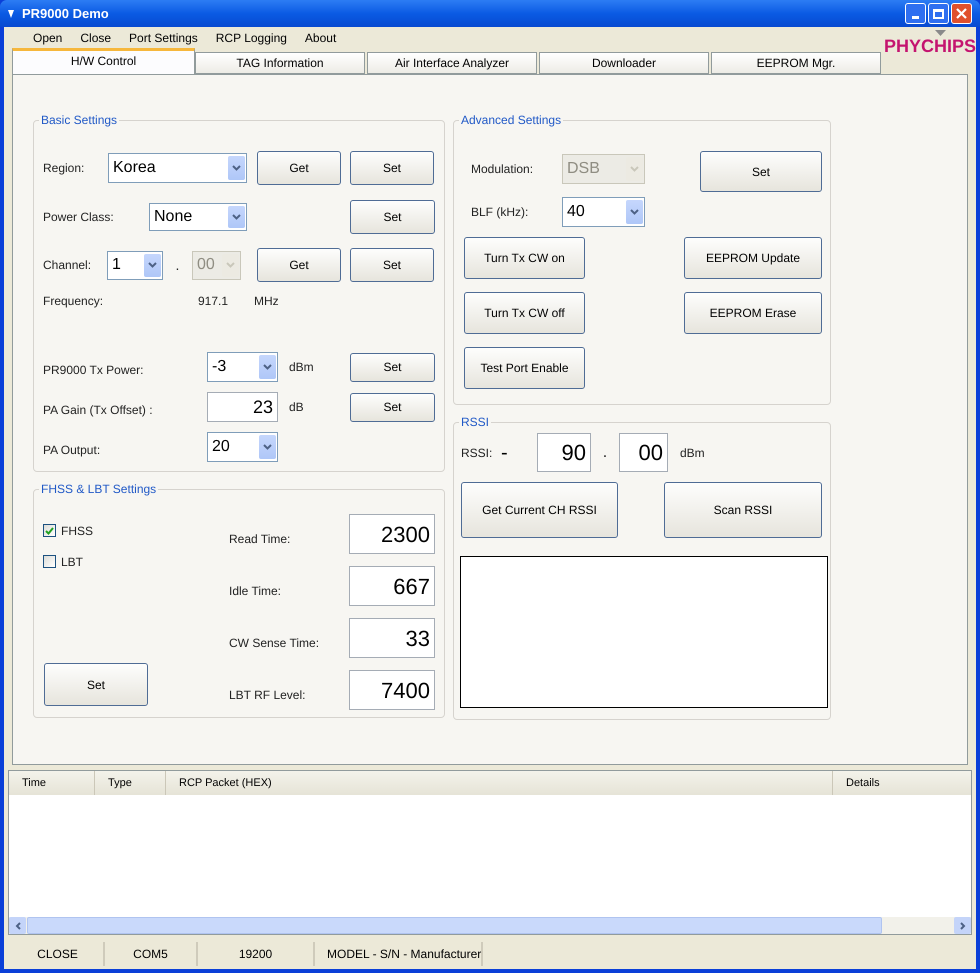  Describe the element at coordinates (962, 925) in the screenshot. I see `scroll-right-button` at that location.